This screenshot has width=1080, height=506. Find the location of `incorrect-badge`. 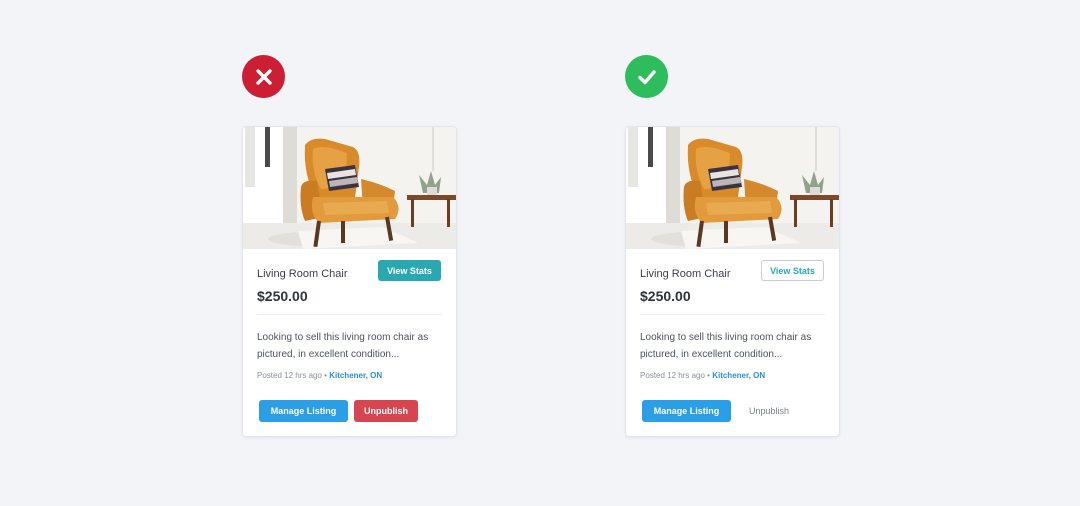

incorrect-badge is located at coordinates (263, 76).